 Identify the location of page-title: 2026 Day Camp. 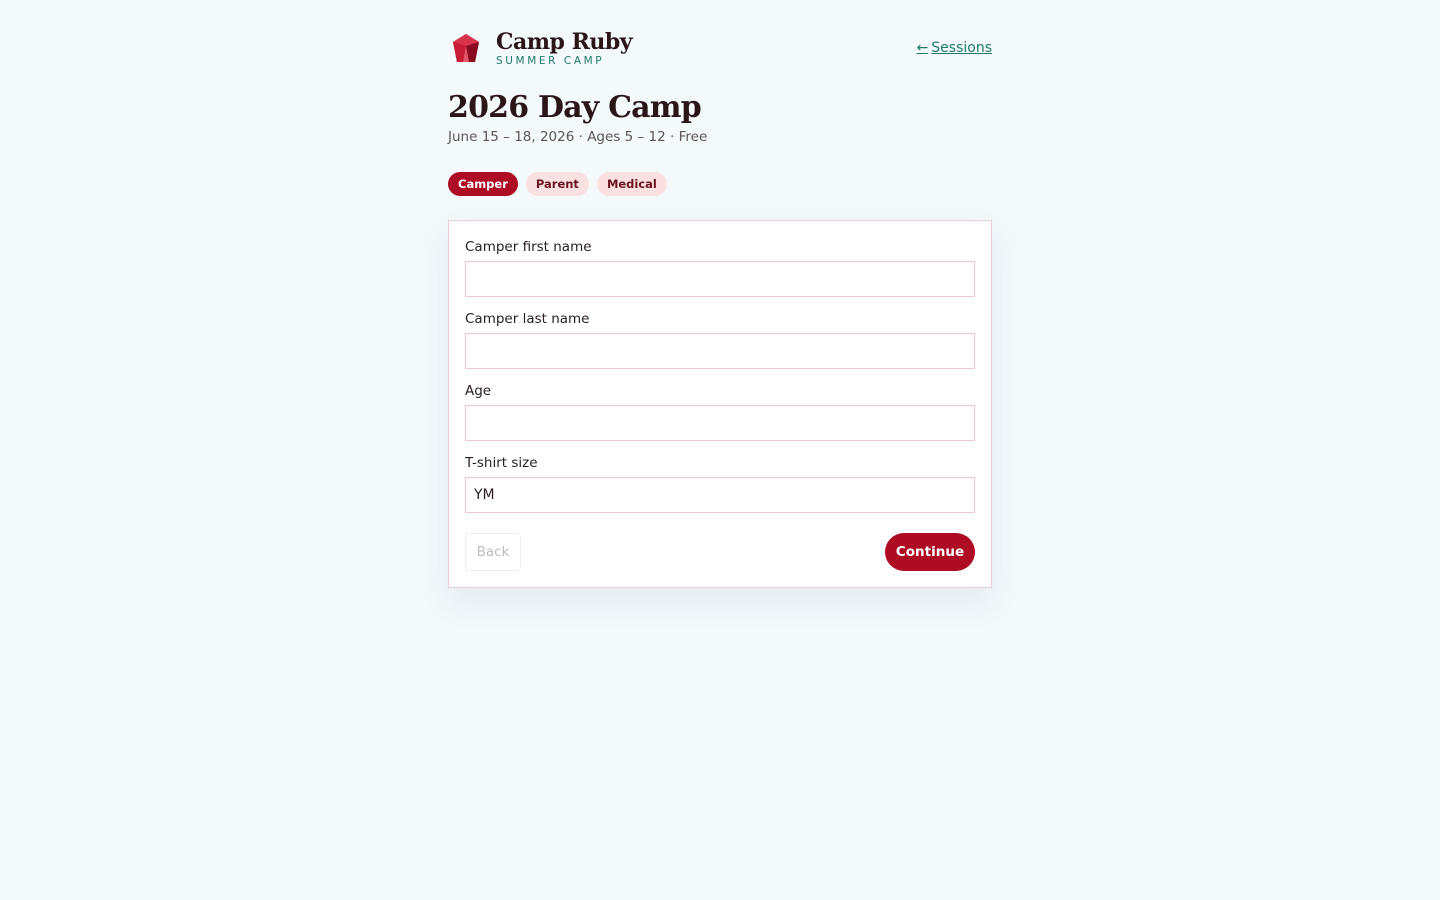
(575, 107).